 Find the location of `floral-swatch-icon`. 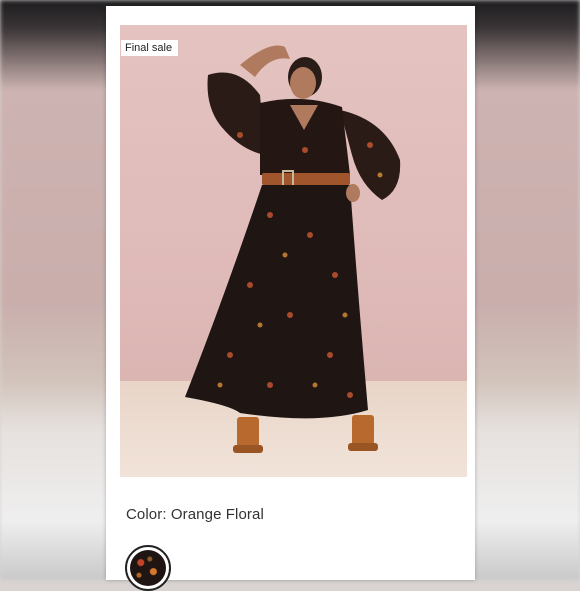

floral-swatch-icon is located at coordinates (148, 568).